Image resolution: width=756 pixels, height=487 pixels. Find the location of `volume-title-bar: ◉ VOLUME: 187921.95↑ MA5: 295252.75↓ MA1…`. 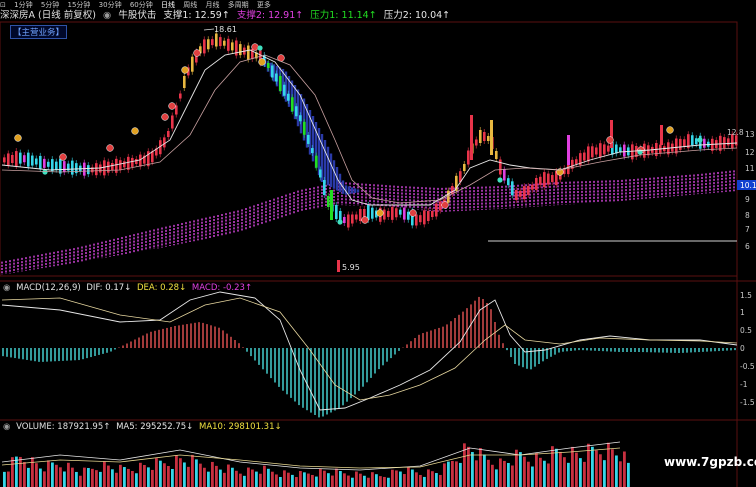

volume-title-bar: ◉ VOLUME: 187921.95↑ MA5: 295252.75↓ MA1… is located at coordinates (144, 427).